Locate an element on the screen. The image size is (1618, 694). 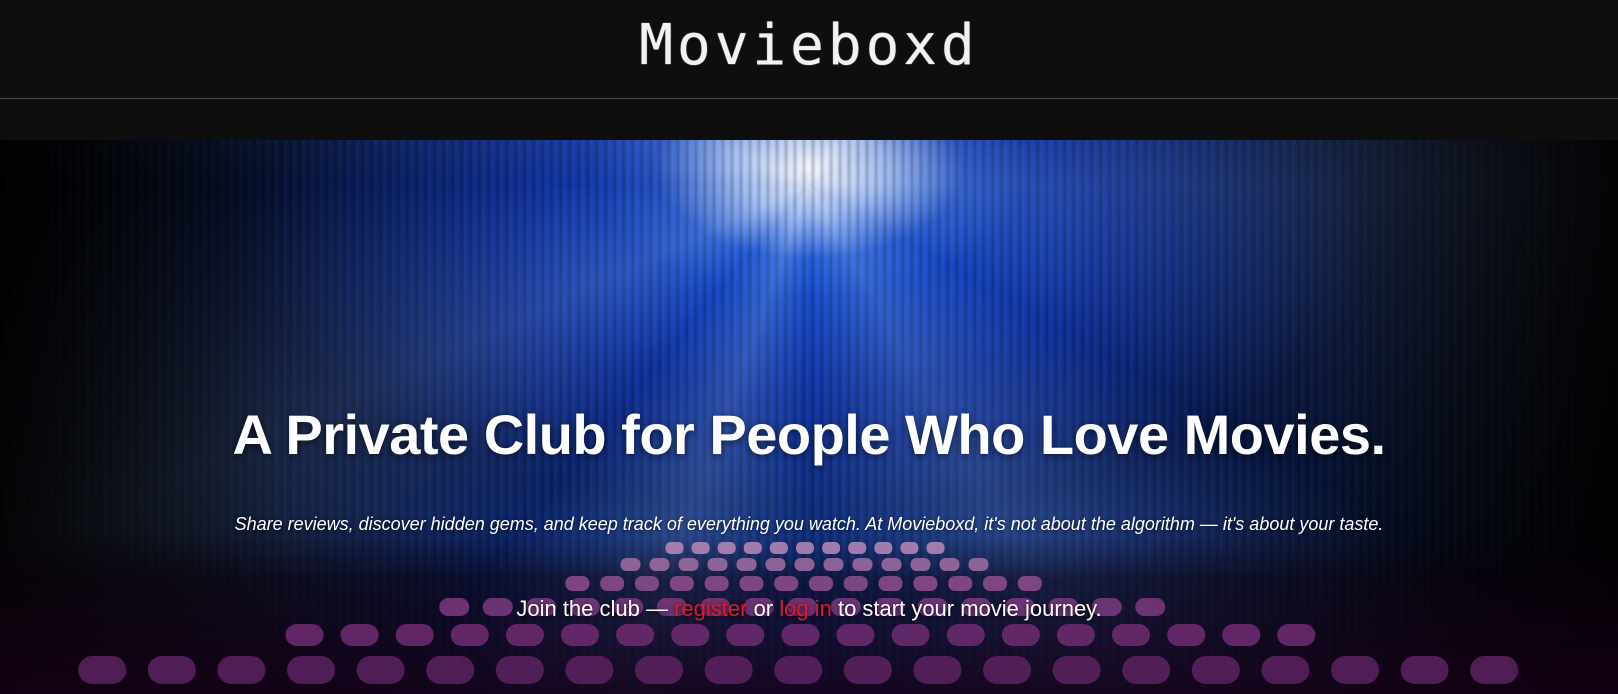
login-link: log in is located at coordinates (805, 608).